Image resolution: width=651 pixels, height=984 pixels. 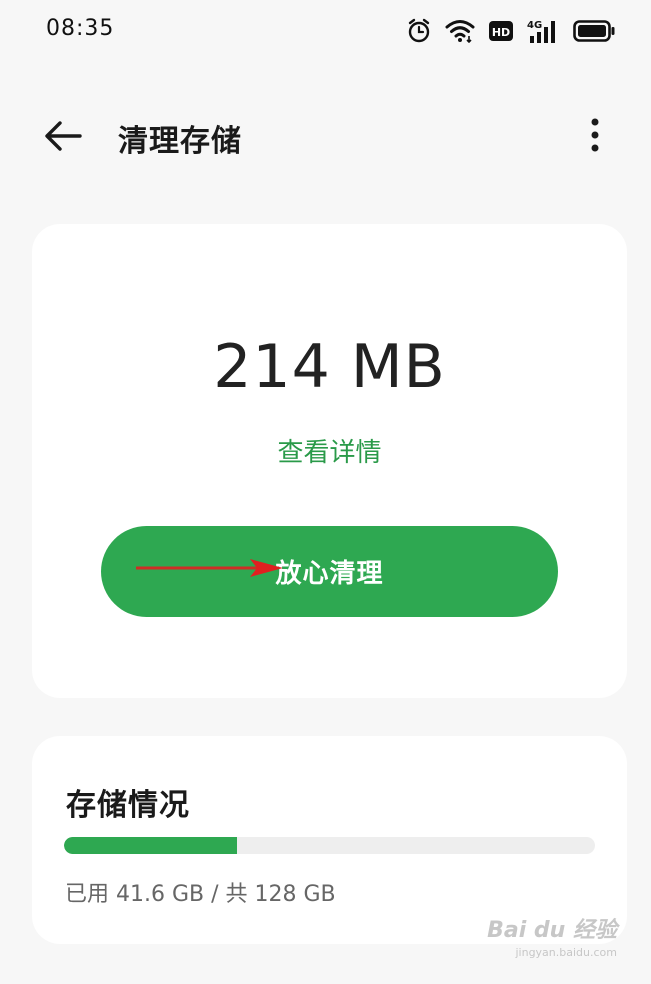 What do you see at coordinates (534, 25) in the screenshot?
I see `network-label: 4G` at bounding box center [534, 25].